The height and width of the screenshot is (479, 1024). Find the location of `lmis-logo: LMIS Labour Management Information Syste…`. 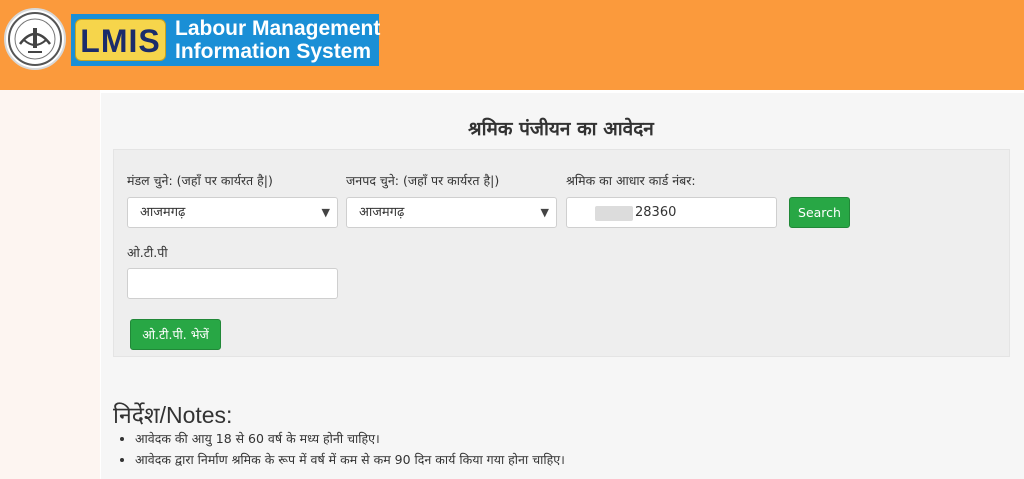

lmis-logo: LMIS Labour Management Information Syste… is located at coordinates (225, 40).